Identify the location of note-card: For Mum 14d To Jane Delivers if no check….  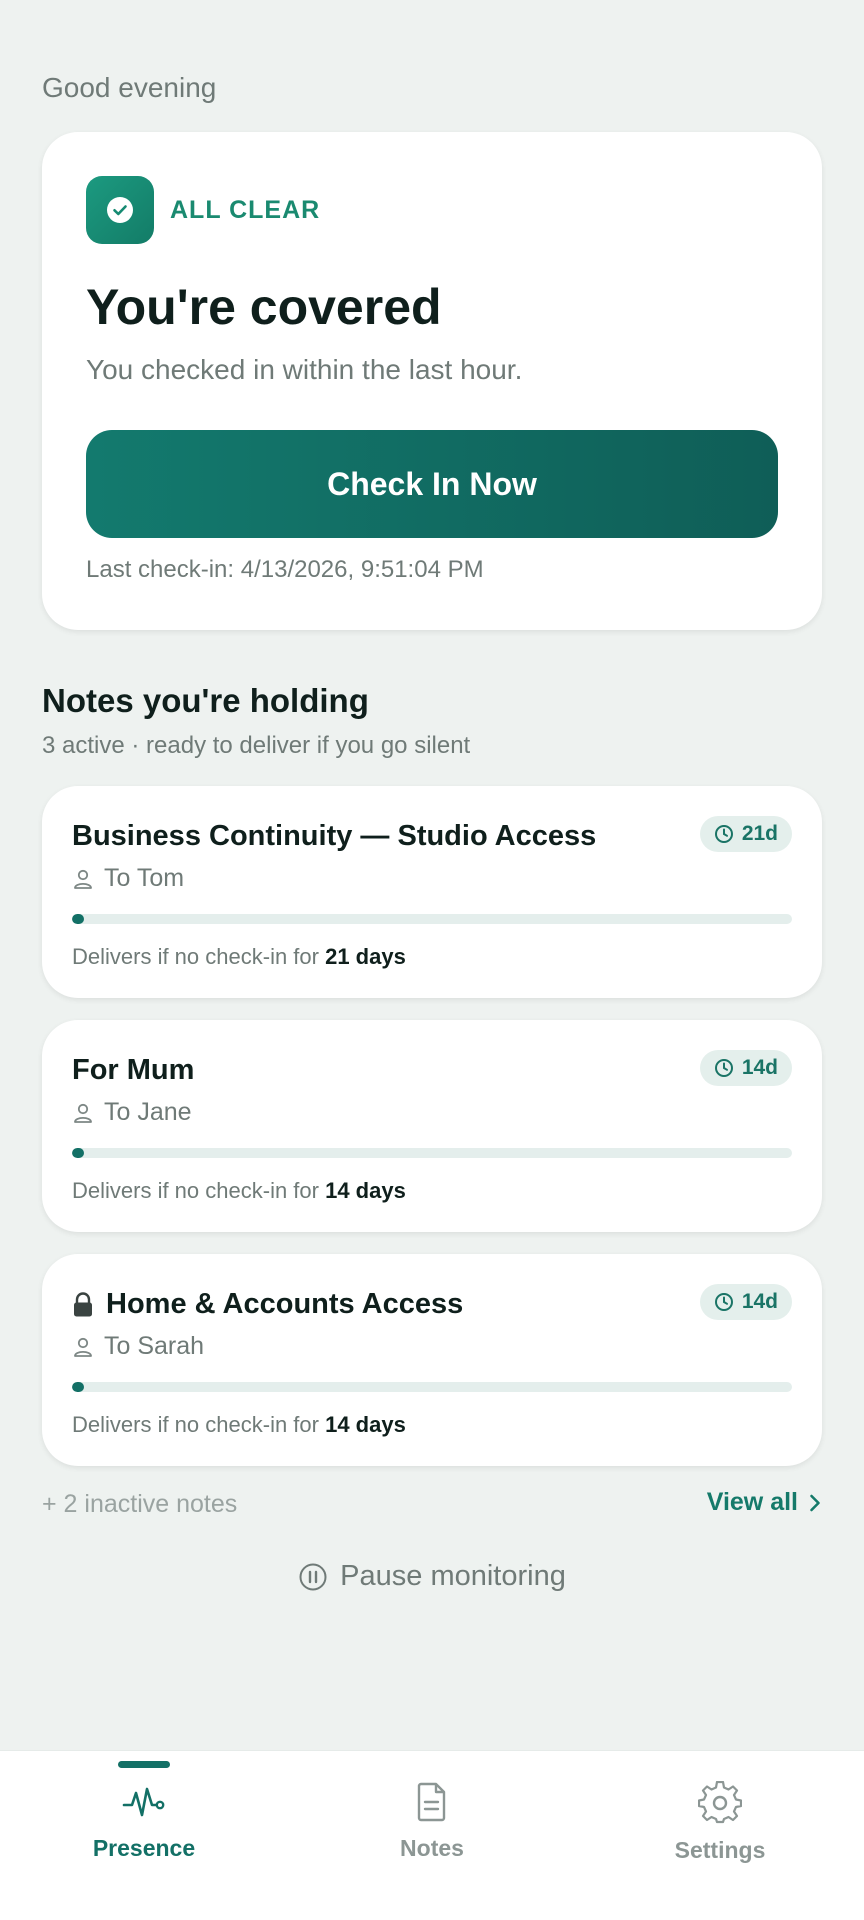
(432, 1126).